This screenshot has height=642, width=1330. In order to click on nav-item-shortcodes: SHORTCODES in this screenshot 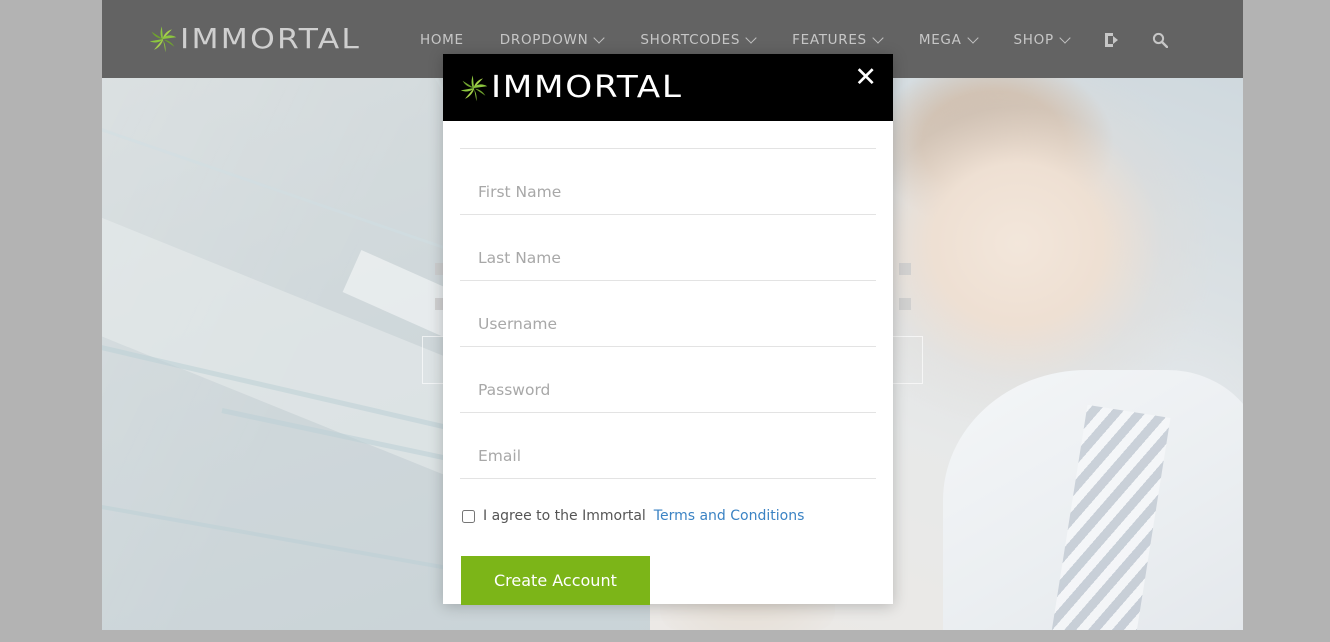, I will do `click(698, 40)`.